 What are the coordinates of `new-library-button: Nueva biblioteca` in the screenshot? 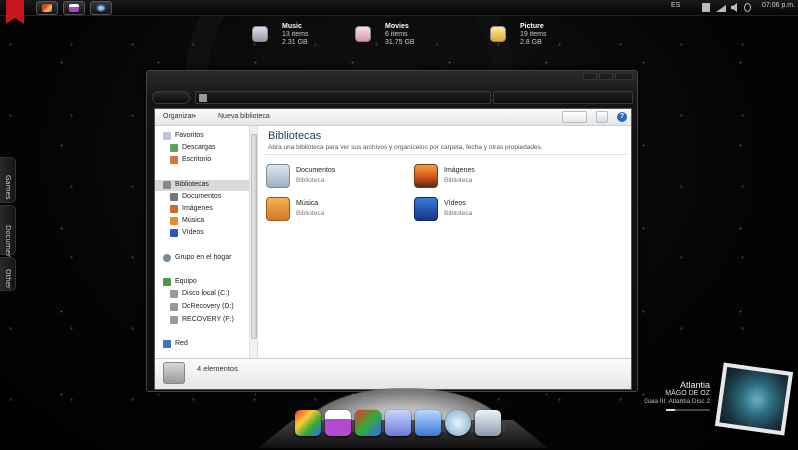 It's located at (244, 116).